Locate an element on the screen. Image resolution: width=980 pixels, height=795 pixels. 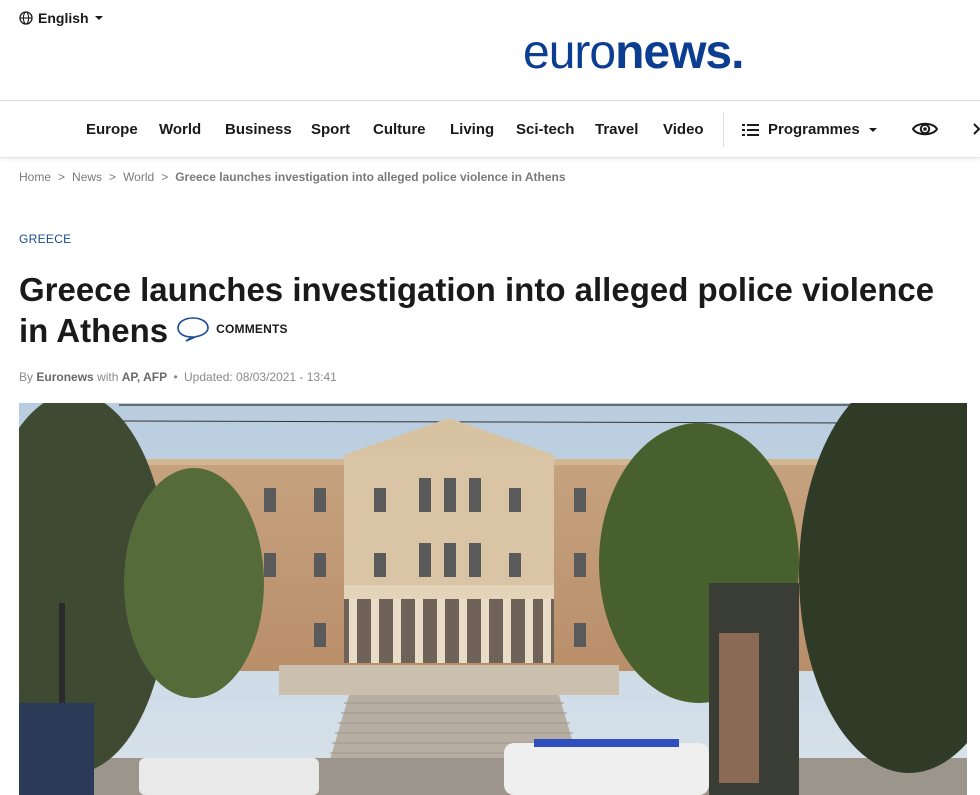
language-label: English is located at coordinates (63, 18).